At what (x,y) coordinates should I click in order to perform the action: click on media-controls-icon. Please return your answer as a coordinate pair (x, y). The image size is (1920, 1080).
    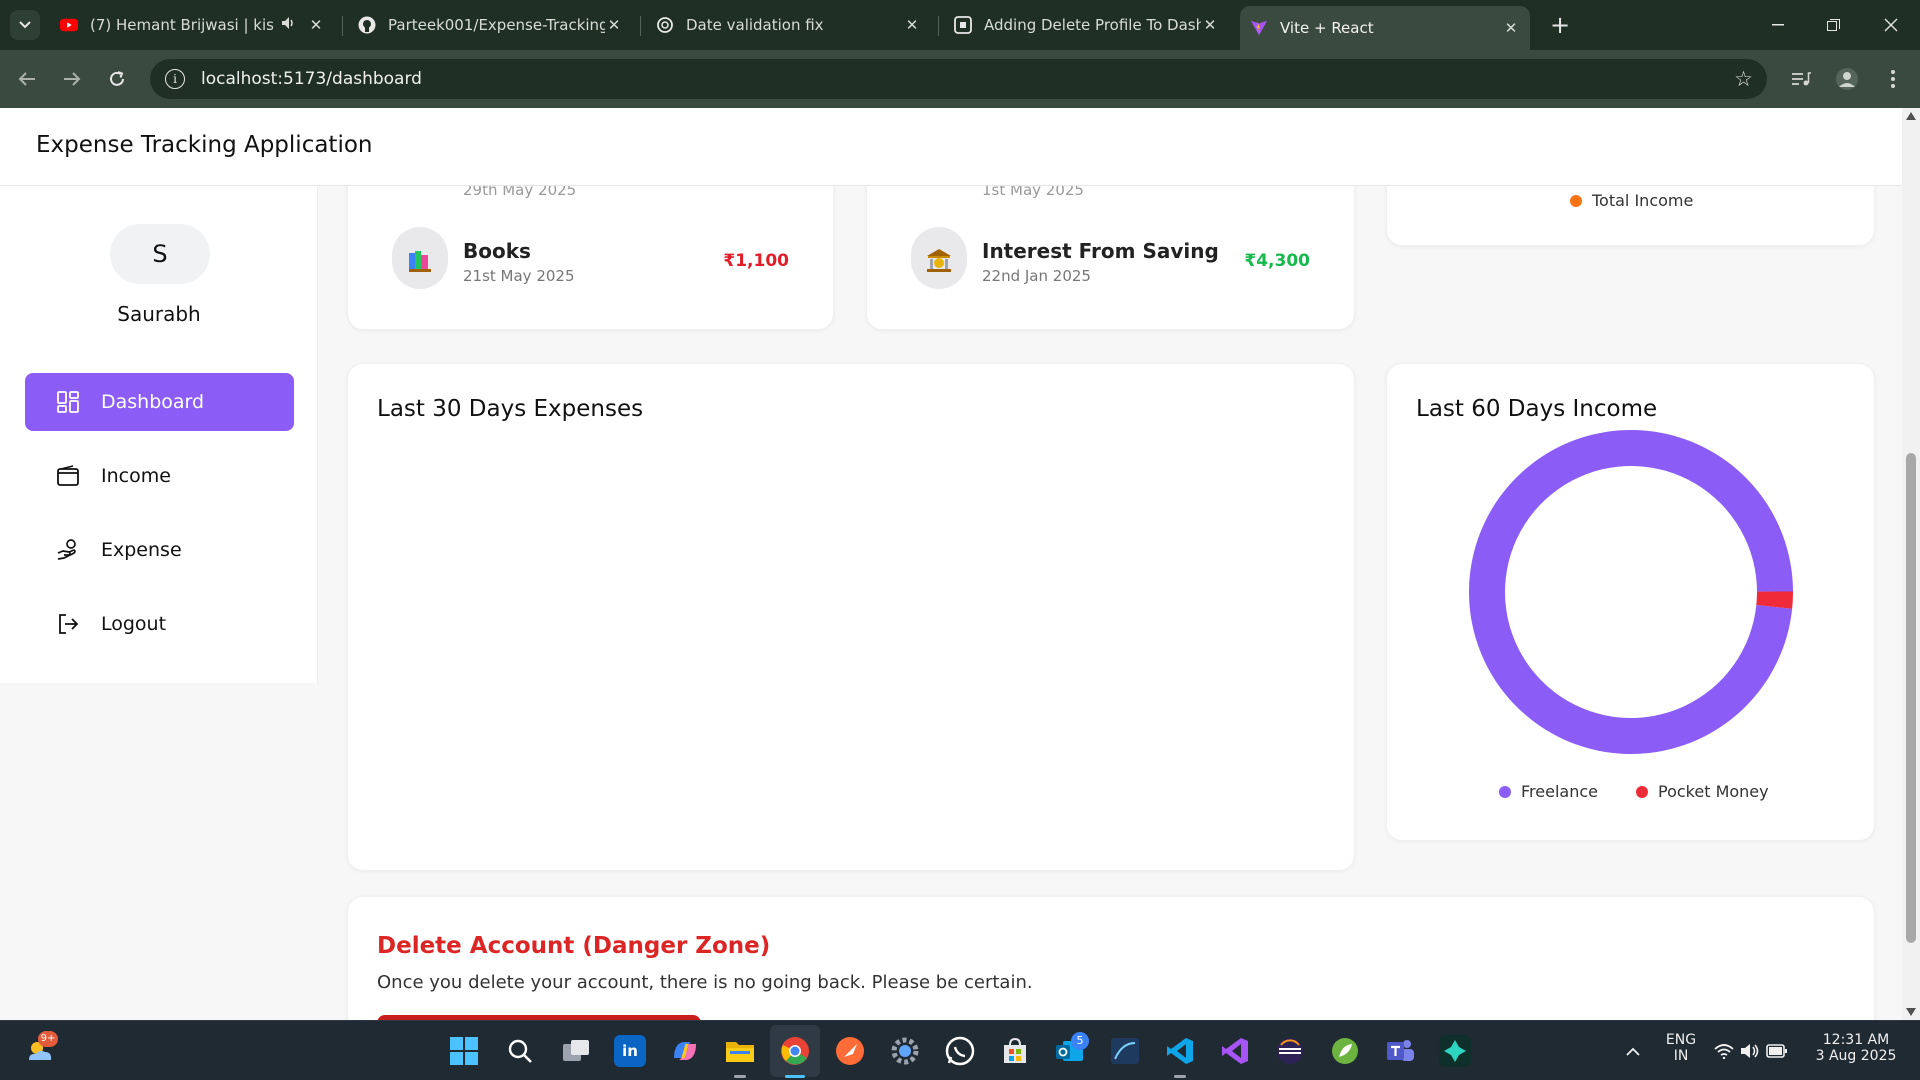
    Looking at the image, I should click on (1801, 79).